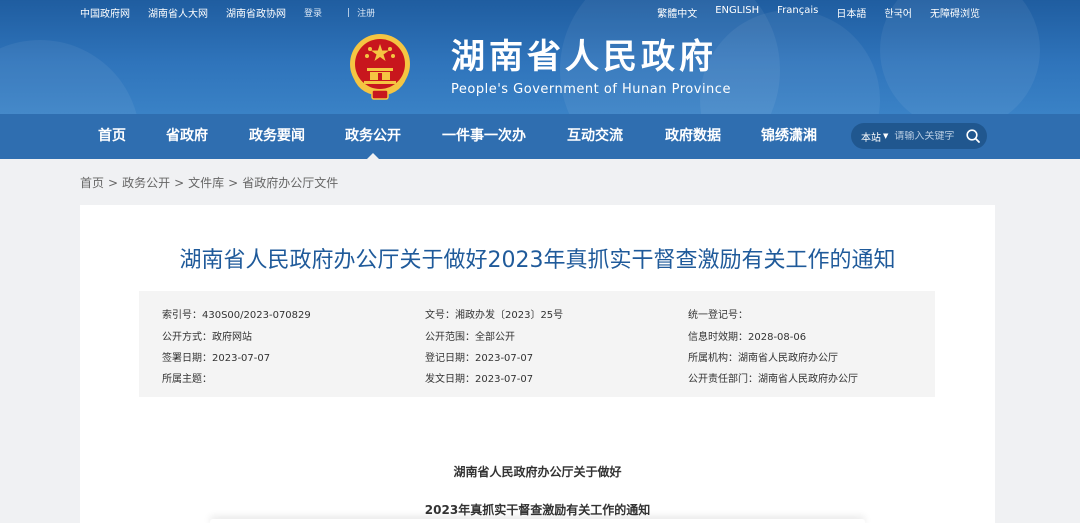 The height and width of the screenshot is (523, 1080). Describe the element at coordinates (898, 12) in the screenshot. I see `lang-korean: 한국어` at that location.